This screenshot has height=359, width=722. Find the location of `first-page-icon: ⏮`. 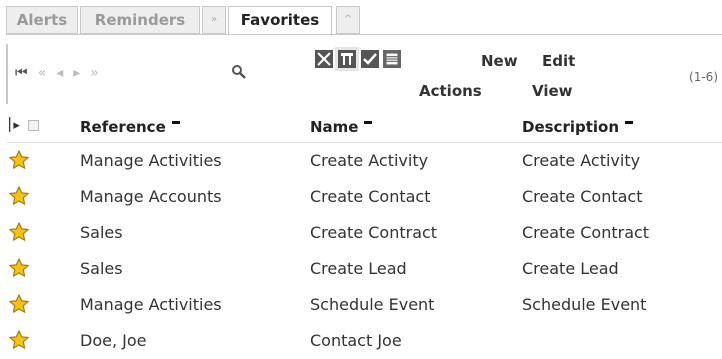

first-page-icon: ⏮ is located at coordinates (22, 73).